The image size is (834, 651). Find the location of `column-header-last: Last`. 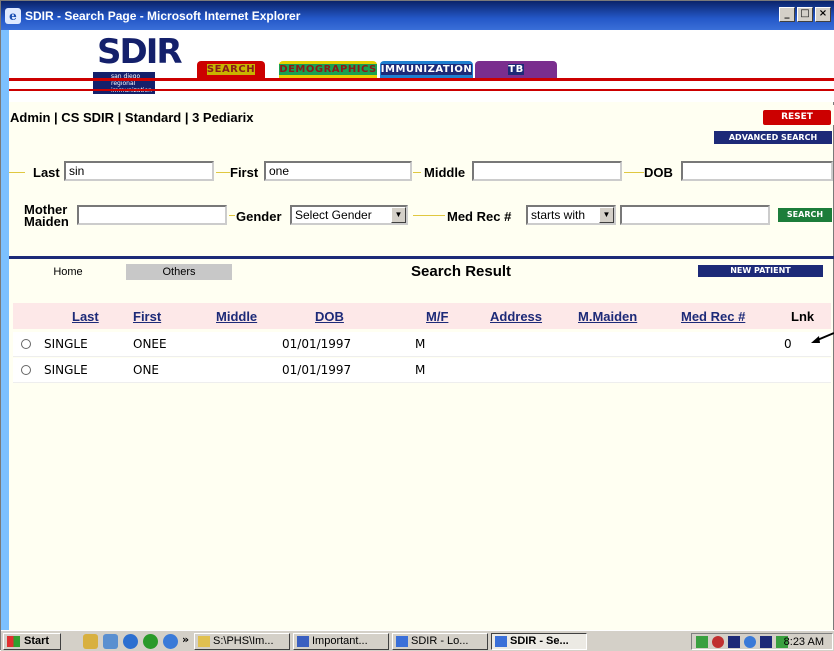

column-header-last: Last is located at coordinates (85, 316).